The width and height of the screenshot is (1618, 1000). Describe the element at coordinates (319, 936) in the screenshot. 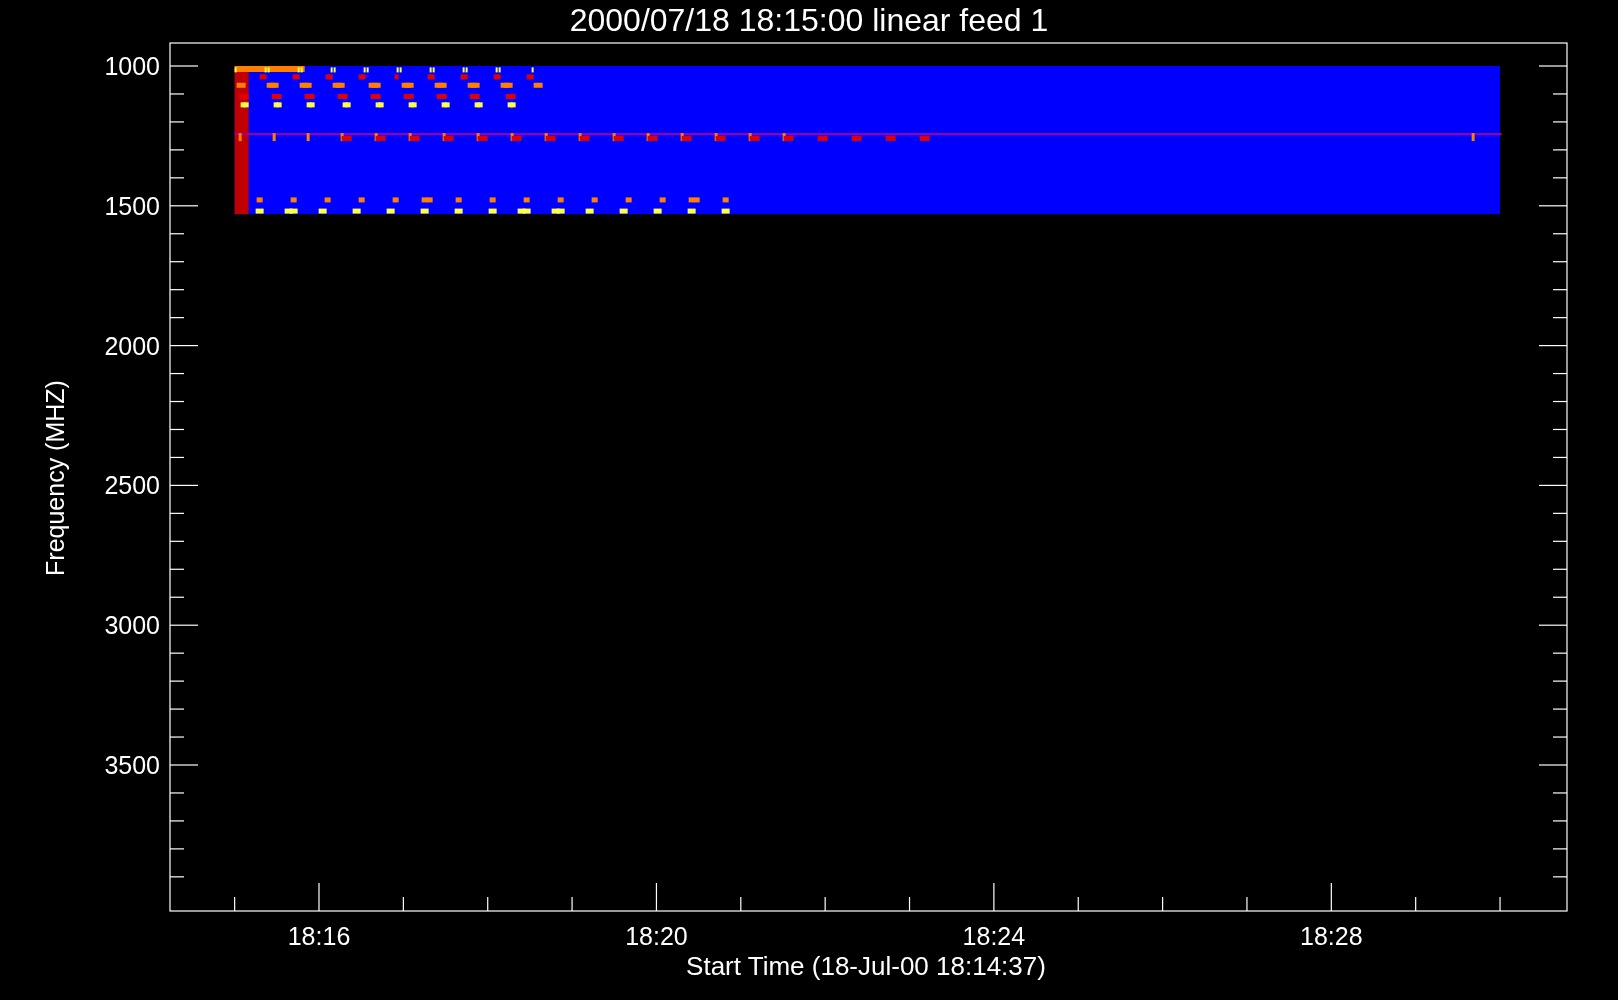

I see `x-tick-label: 18:16` at that location.